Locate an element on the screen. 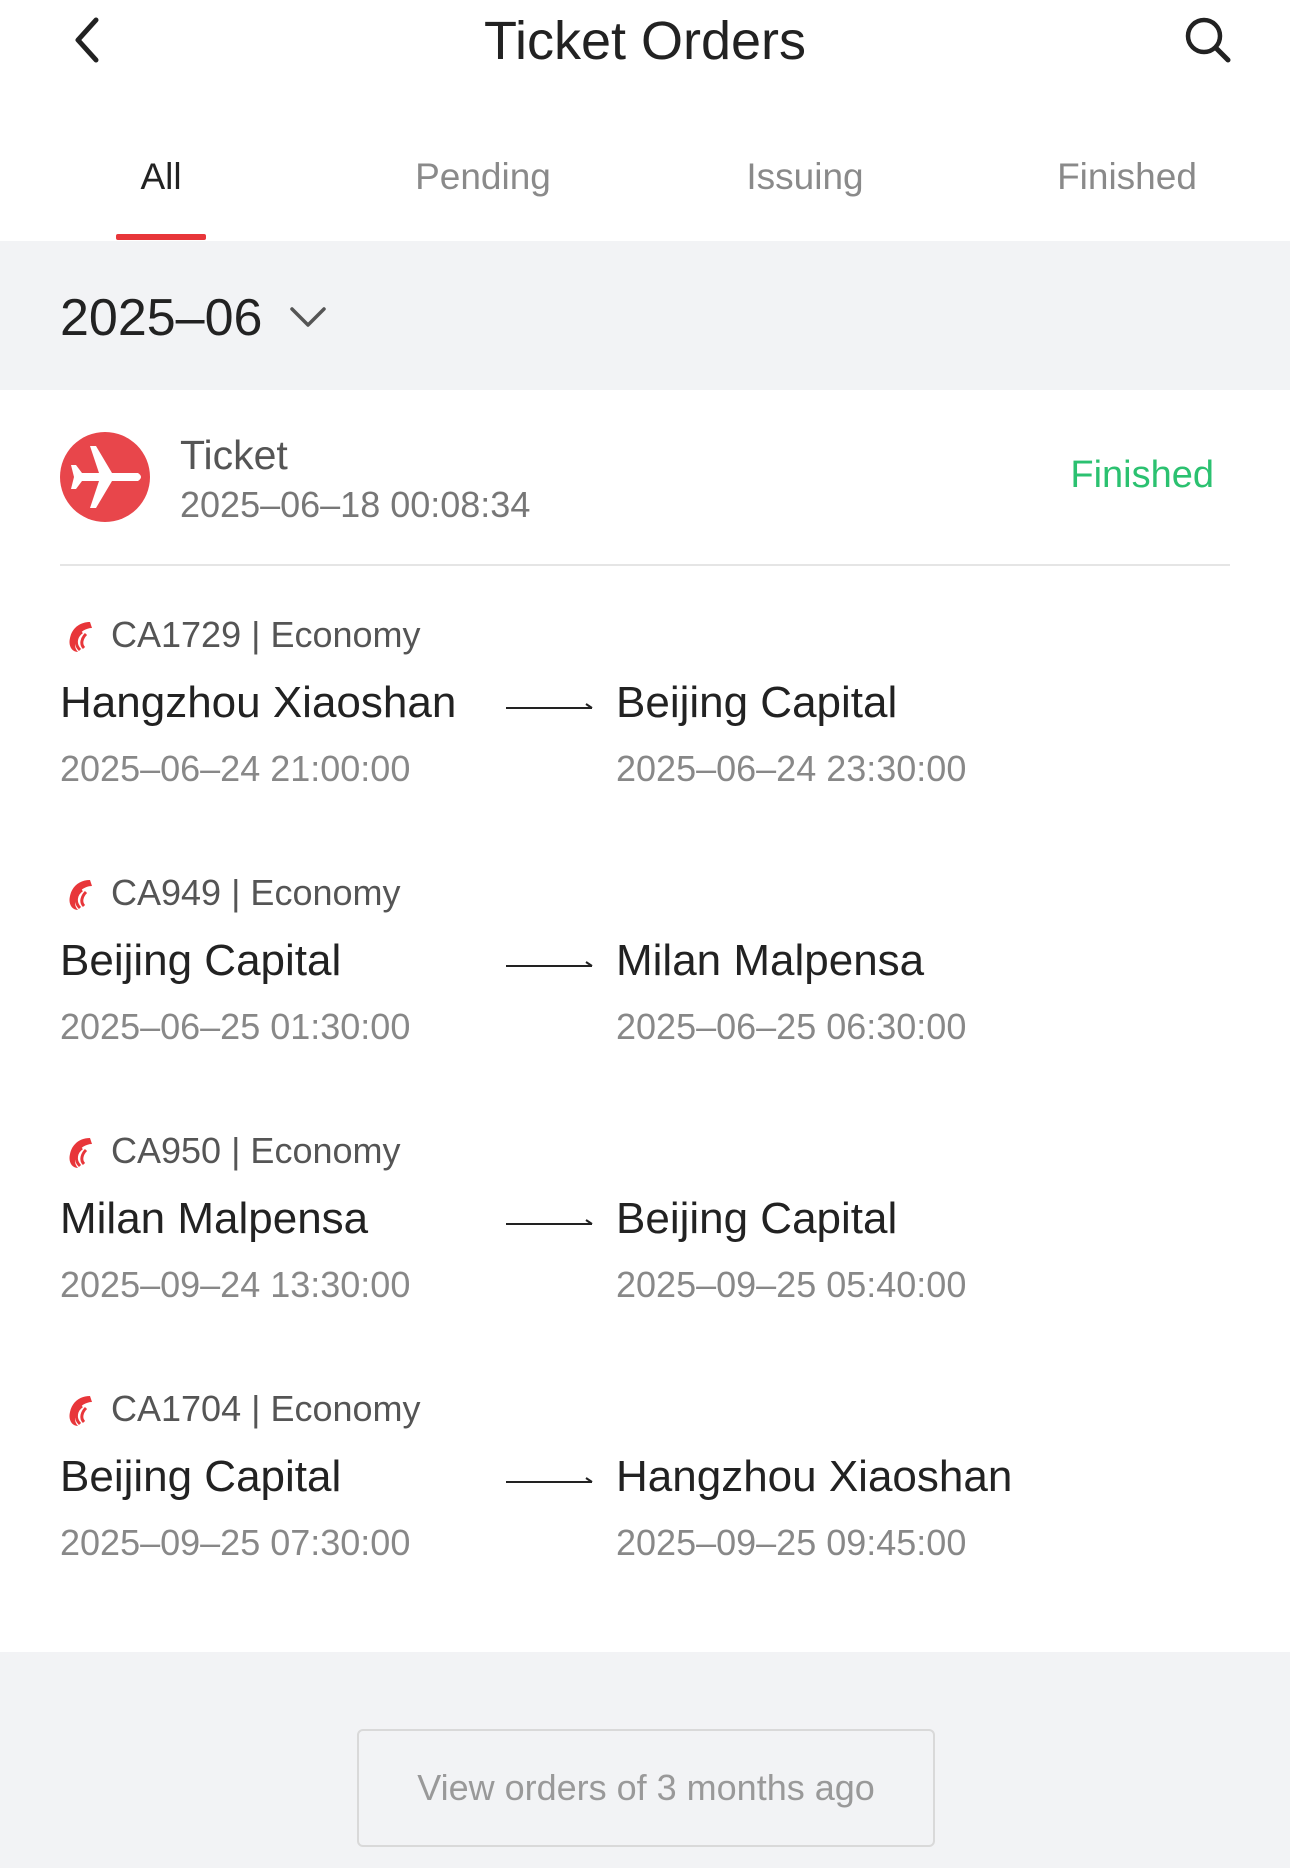 The image size is (1290, 1868). tab-finished: Finished is located at coordinates (1127, 177).